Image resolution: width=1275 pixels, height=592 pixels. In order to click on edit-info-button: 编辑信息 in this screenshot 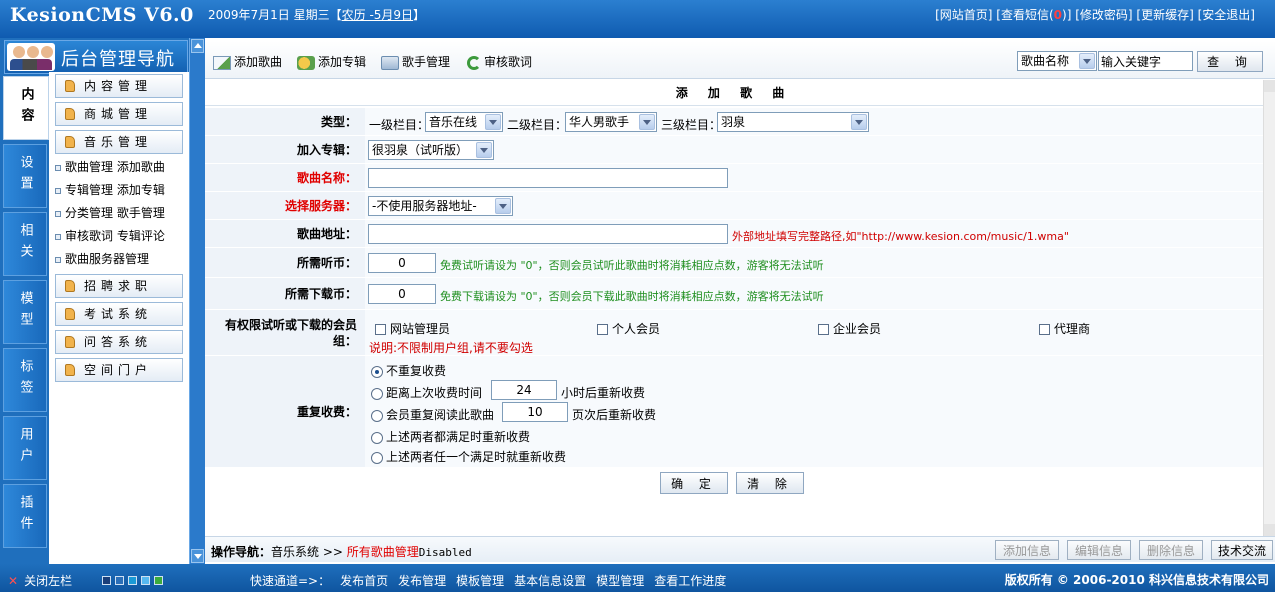, I will do `click(1099, 550)`.